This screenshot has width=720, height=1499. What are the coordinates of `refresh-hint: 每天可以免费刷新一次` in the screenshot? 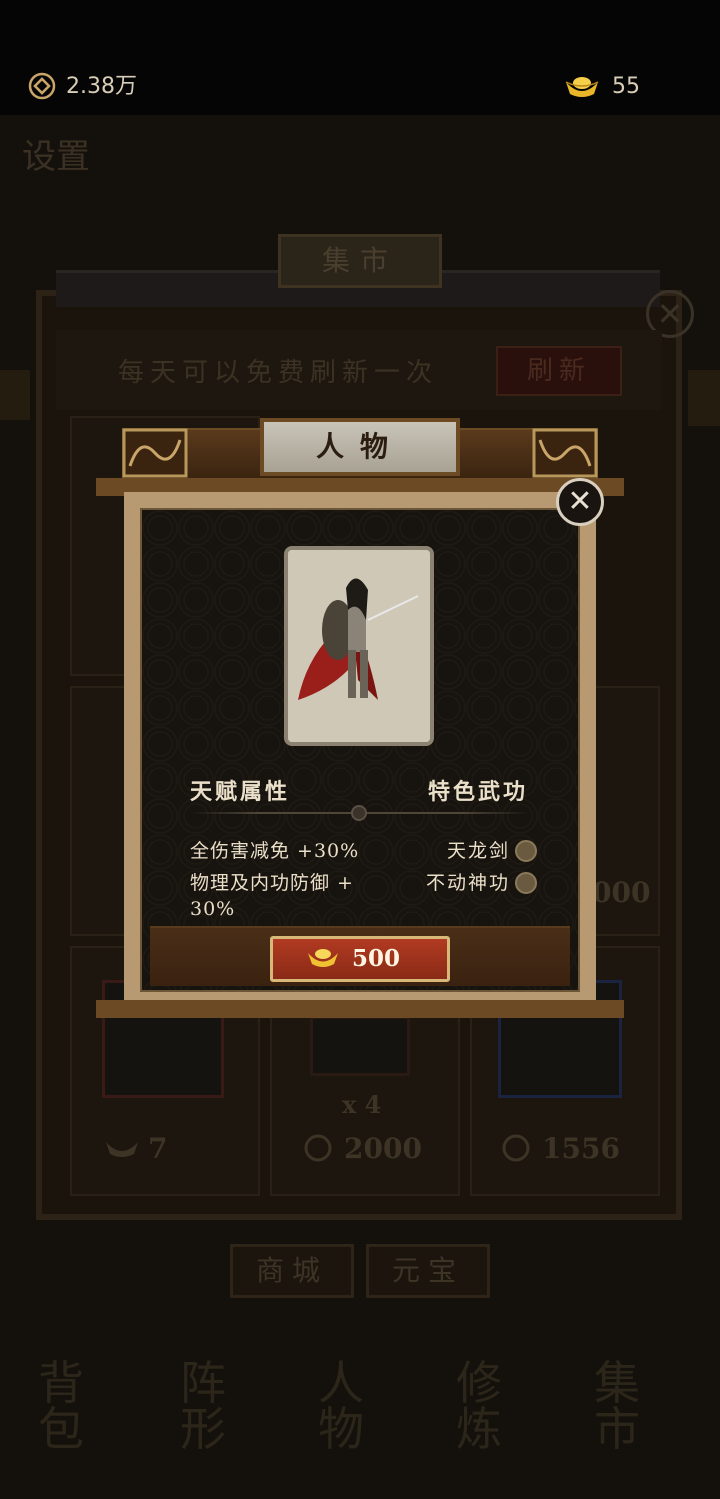 It's located at (278, 373).